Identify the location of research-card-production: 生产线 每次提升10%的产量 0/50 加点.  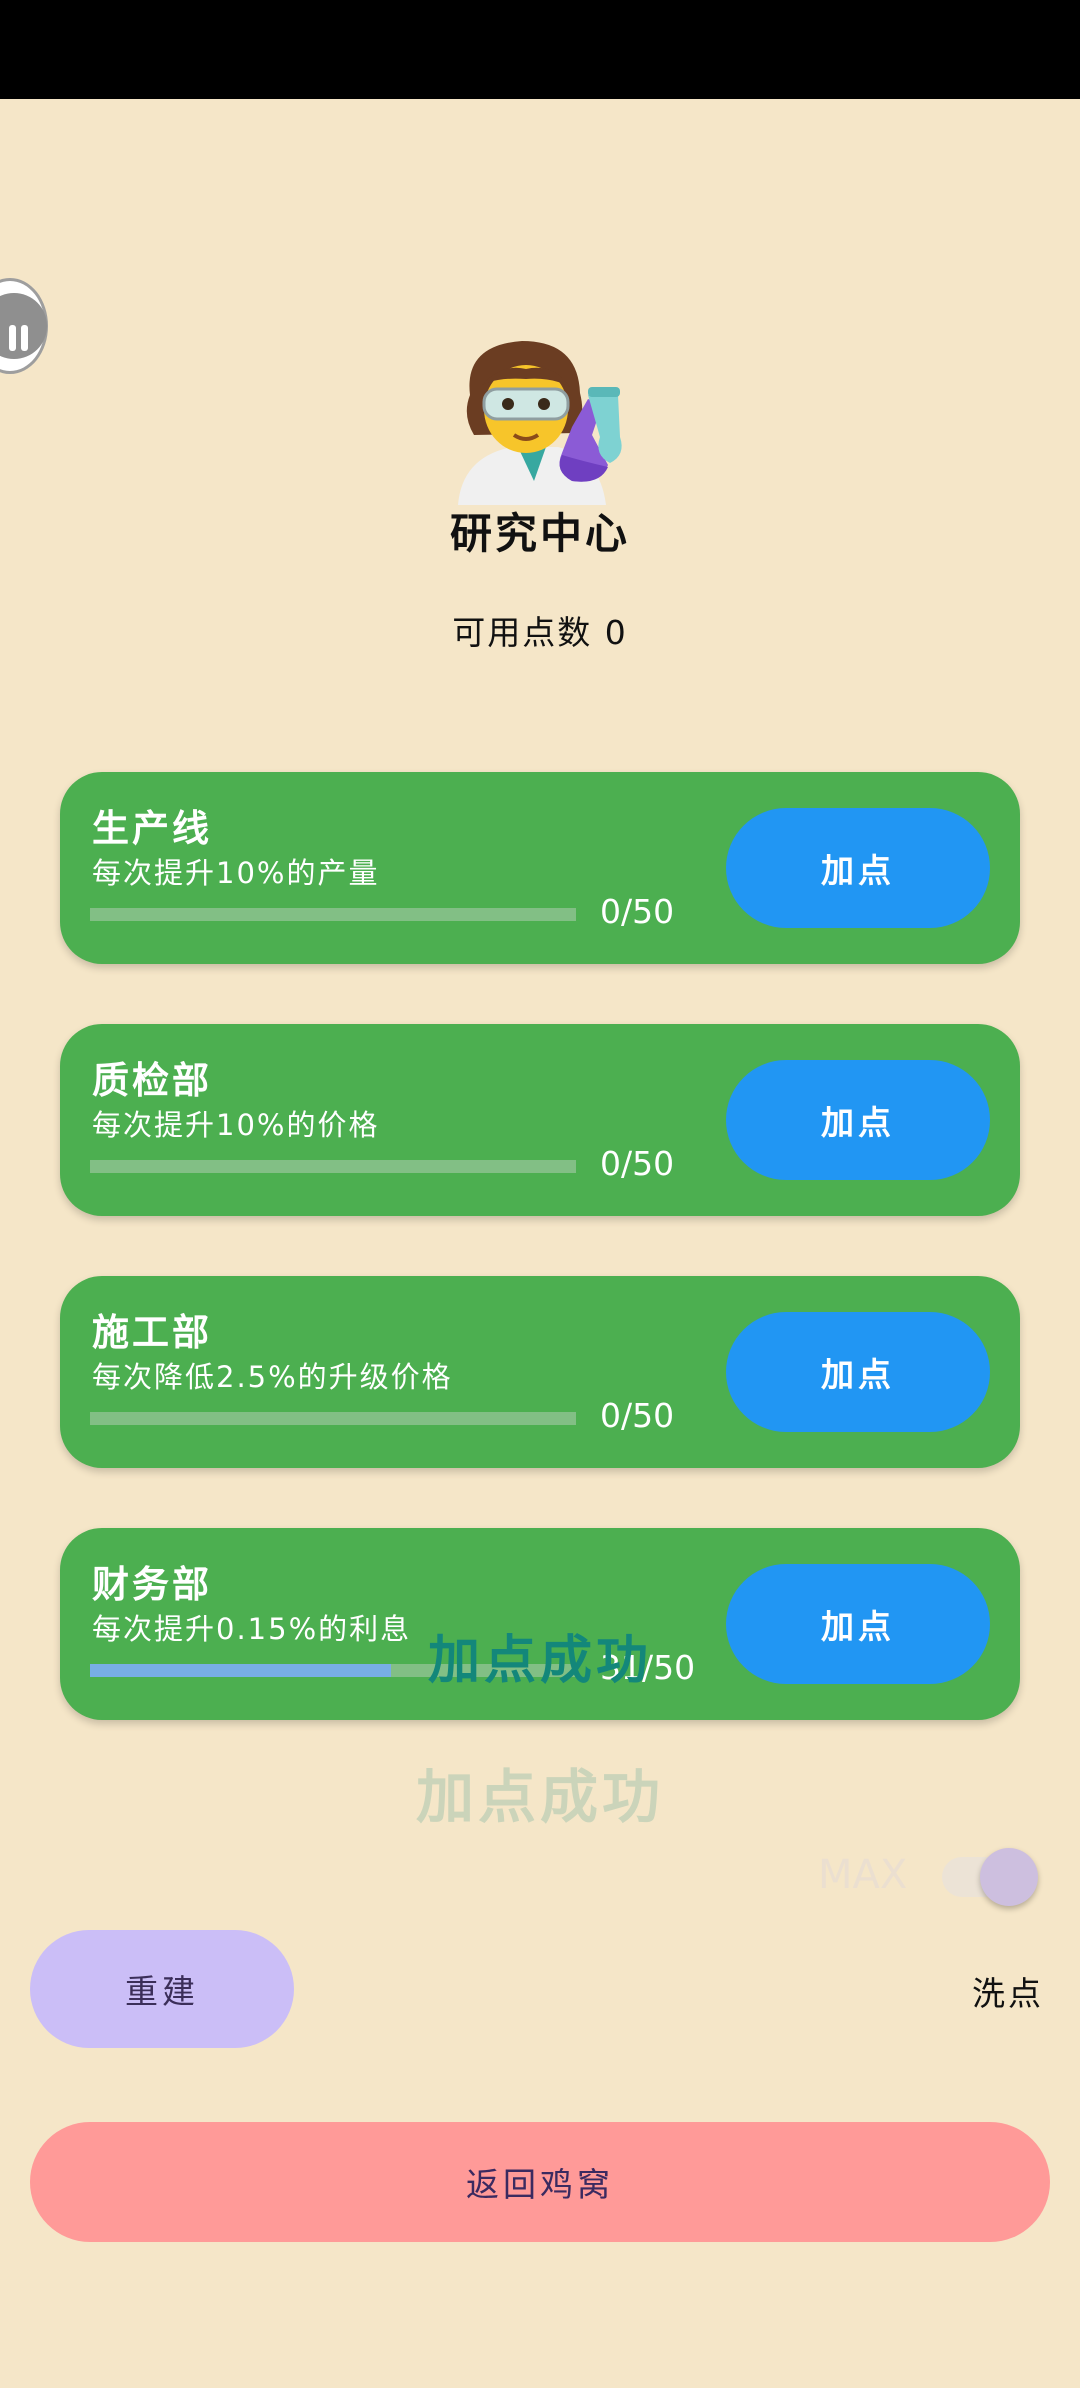
(540, 868).